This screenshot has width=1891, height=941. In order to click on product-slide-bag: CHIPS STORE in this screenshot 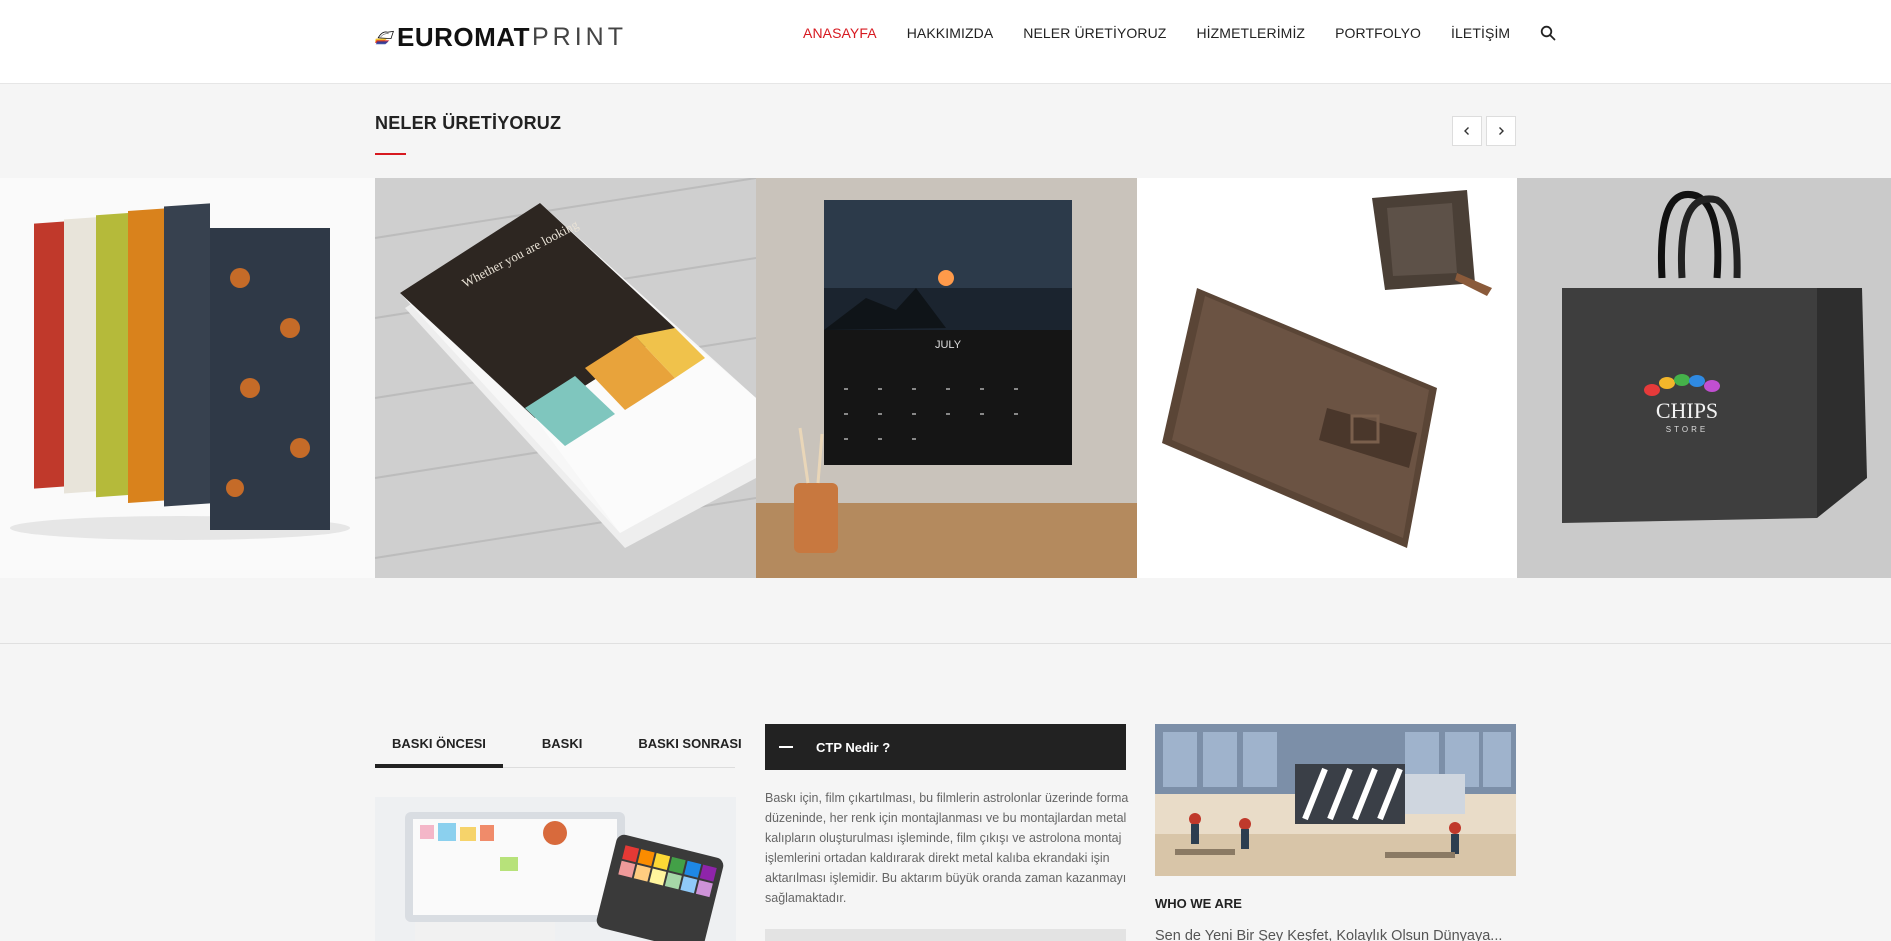, I will do `click(1704, 378)`.